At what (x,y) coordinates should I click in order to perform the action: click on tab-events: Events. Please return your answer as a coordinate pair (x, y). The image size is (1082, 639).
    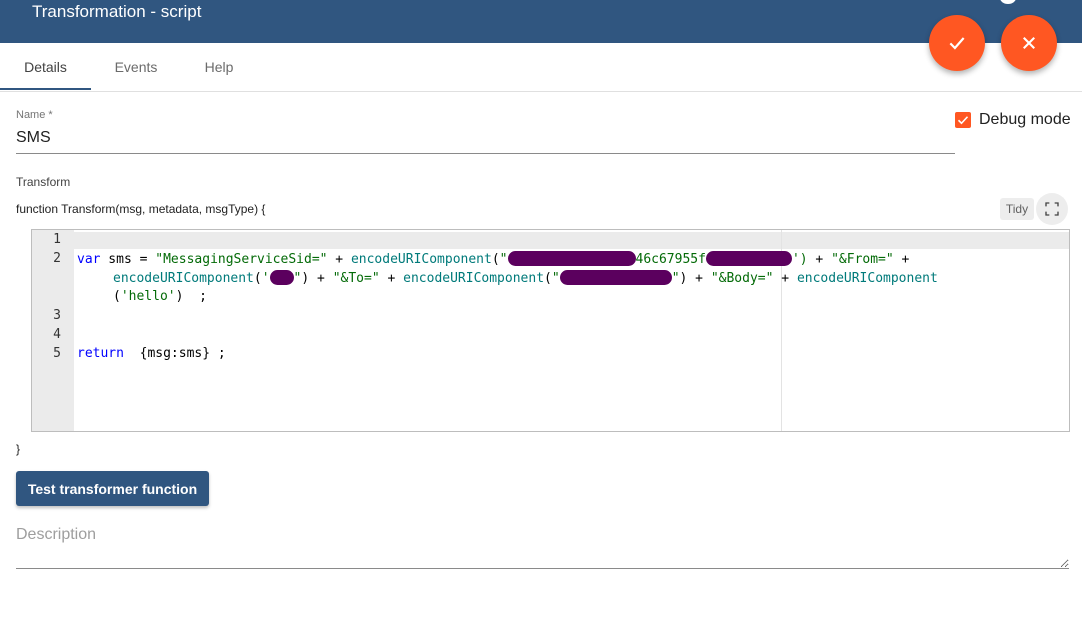
    Looking at the image, I should click on (136, 67).